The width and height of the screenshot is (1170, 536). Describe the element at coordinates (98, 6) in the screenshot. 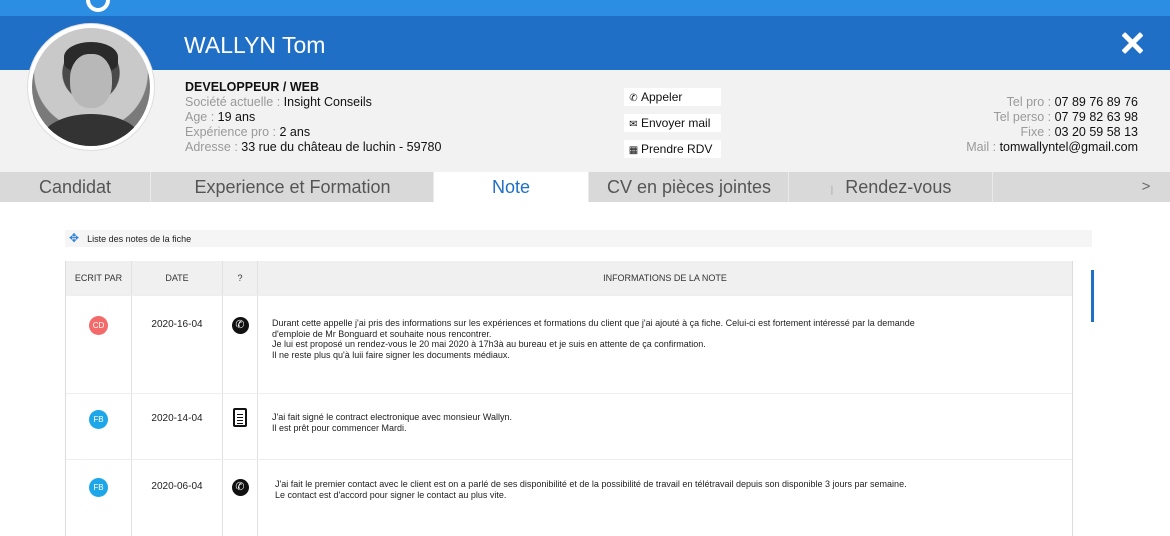

I see `app-logo-icon` at that location.